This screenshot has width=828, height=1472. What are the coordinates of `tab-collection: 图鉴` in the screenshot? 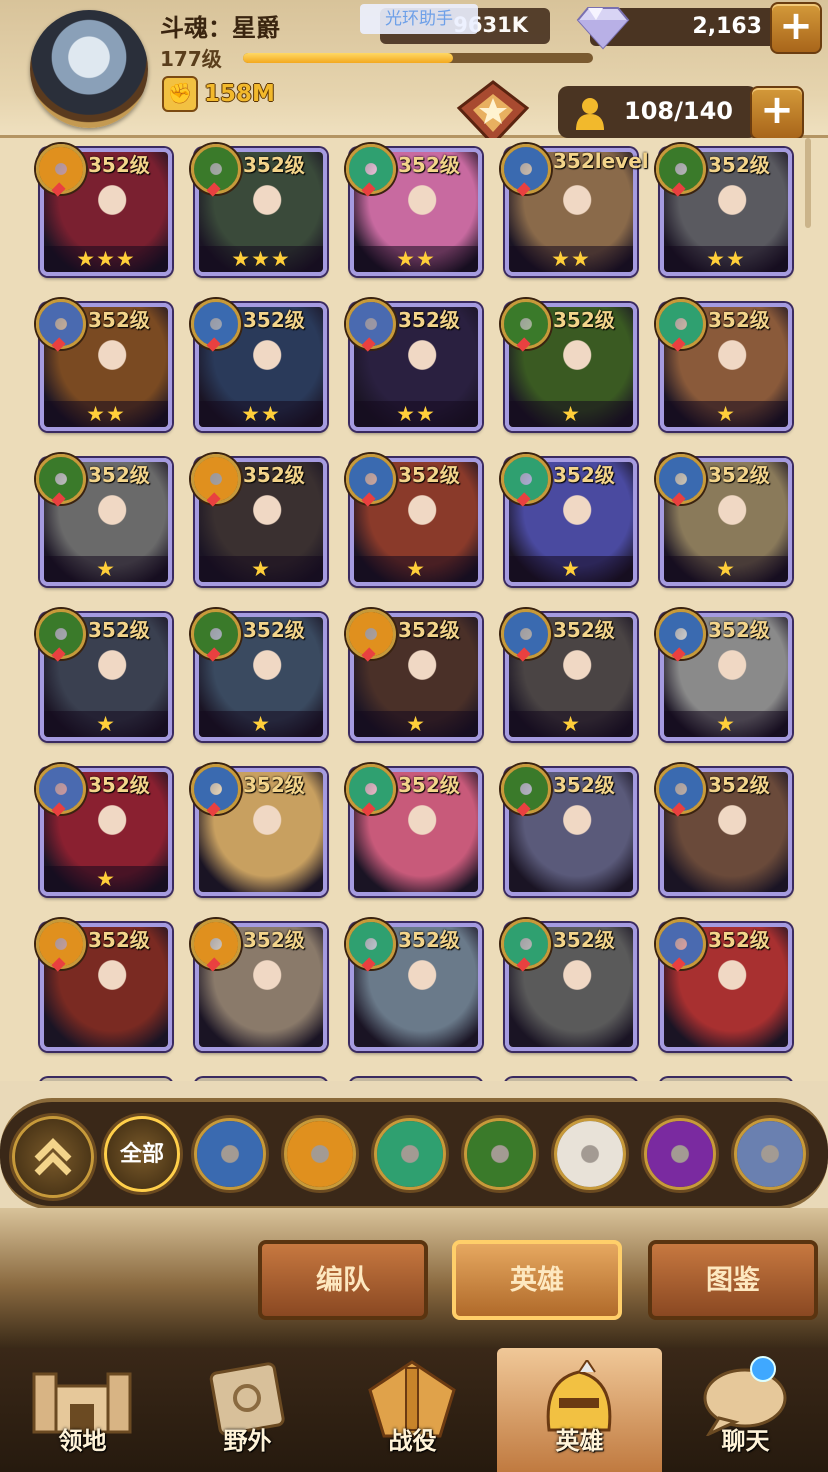 It's located at (733, 1280).